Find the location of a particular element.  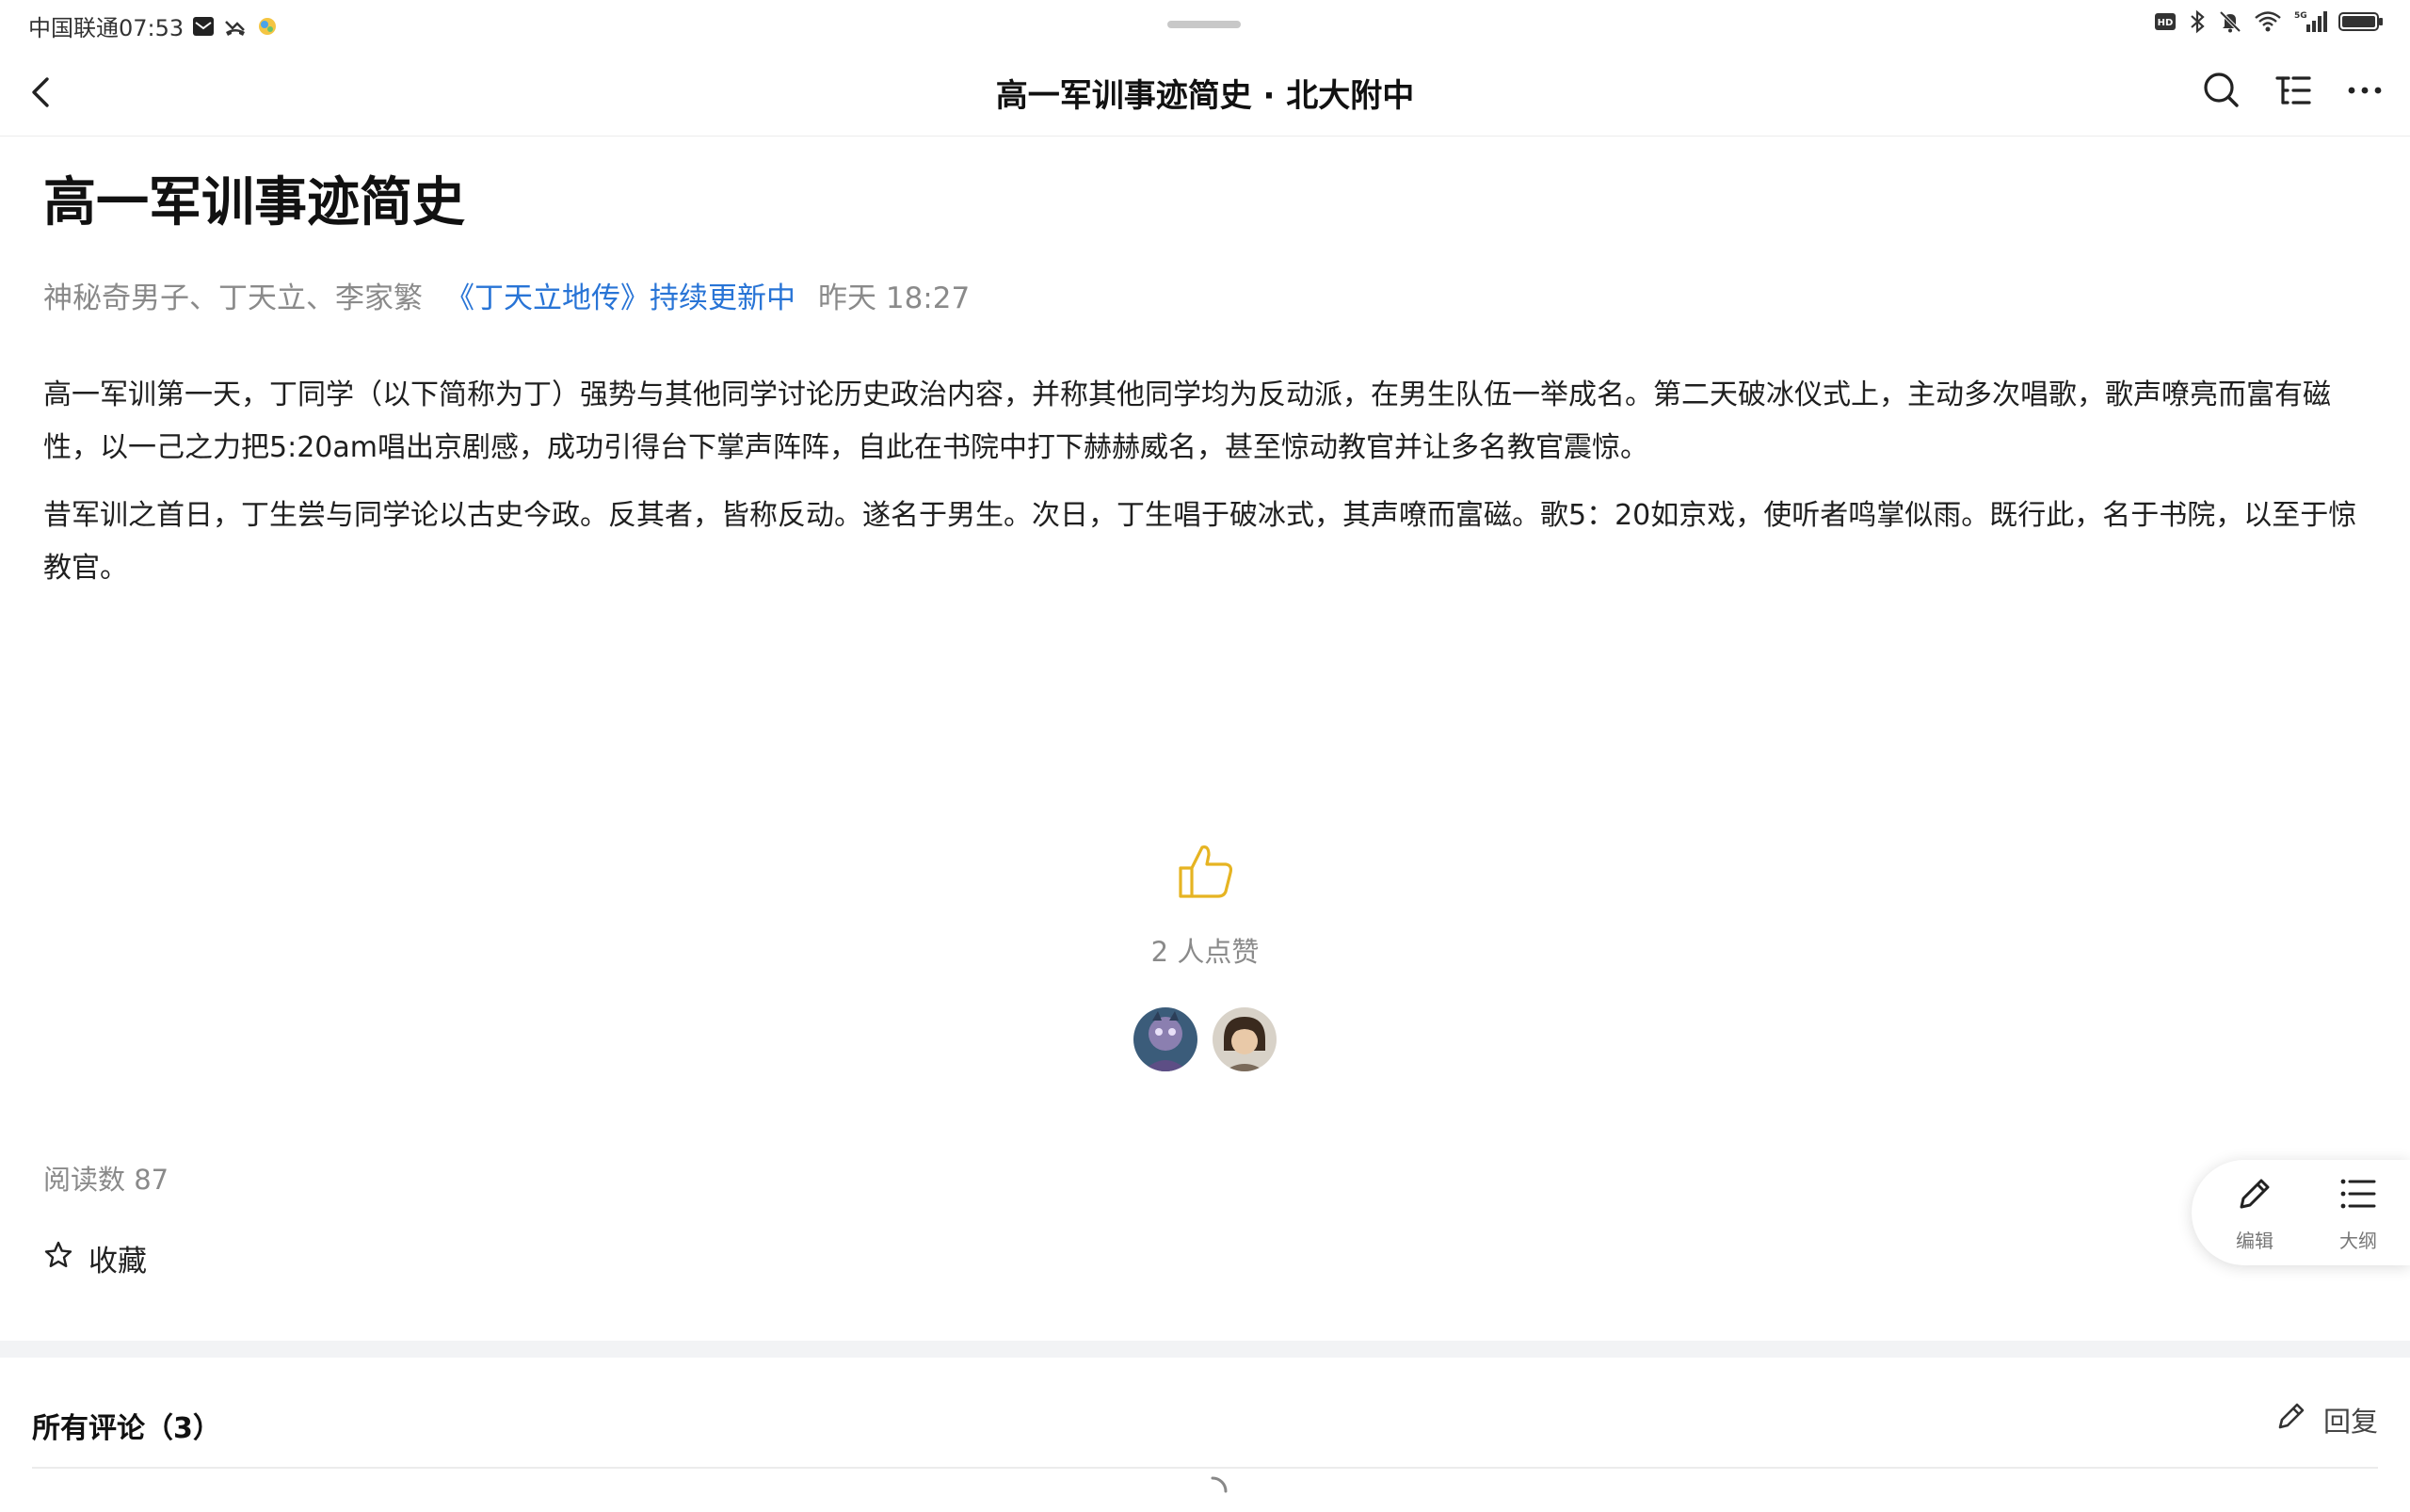

document-header-title: 高一军训事迹简史 · 北大附中 is located at coordinates (1205, 96).